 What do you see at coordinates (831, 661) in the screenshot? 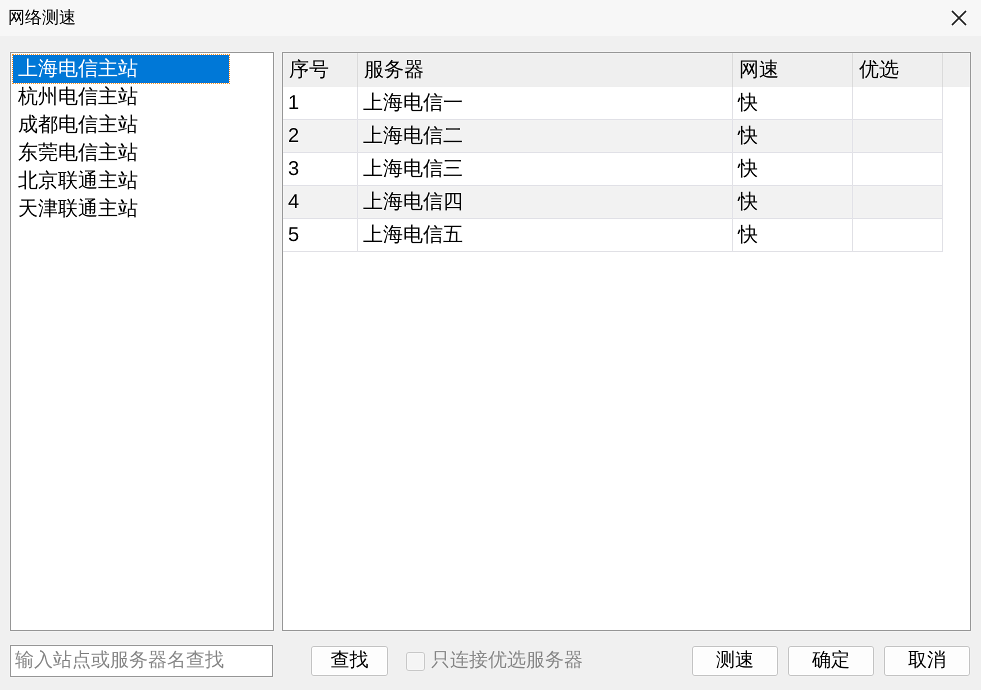
I see `dialog-button: 确定` at bounding box center [831, 661].